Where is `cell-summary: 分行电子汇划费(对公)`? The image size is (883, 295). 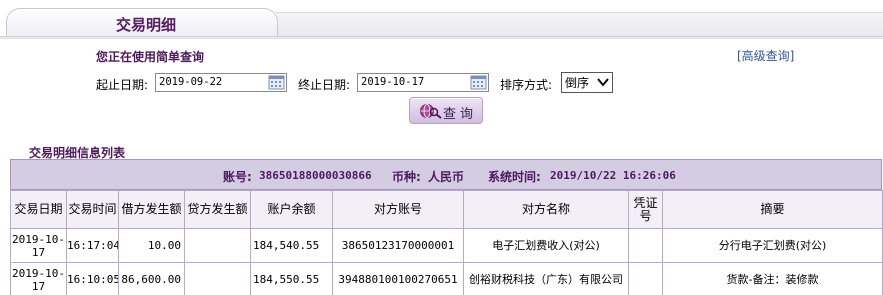 cell-summary: 分行电子汇划费(对公) is located at coordinates (772, 245).